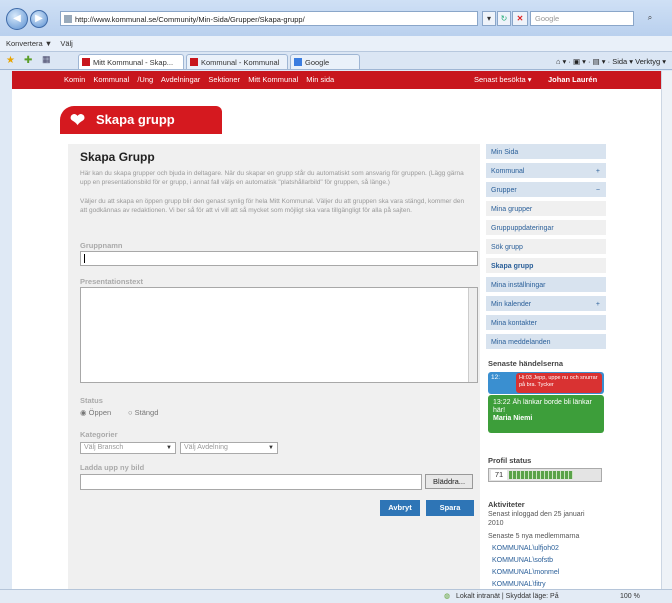 Image resolution: width=672 pixels, height=603 pixels. I want to click on sidebar-item-min-sida: Min Sida, so click(546, 152).